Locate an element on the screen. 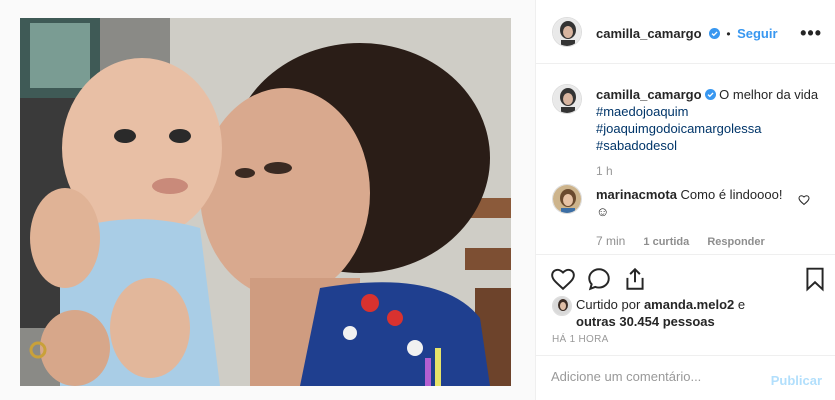 Image resolution: width=835 pixels, height=400 pixels. add-comment-bar: Publicar is located at coordinates (685, 377).